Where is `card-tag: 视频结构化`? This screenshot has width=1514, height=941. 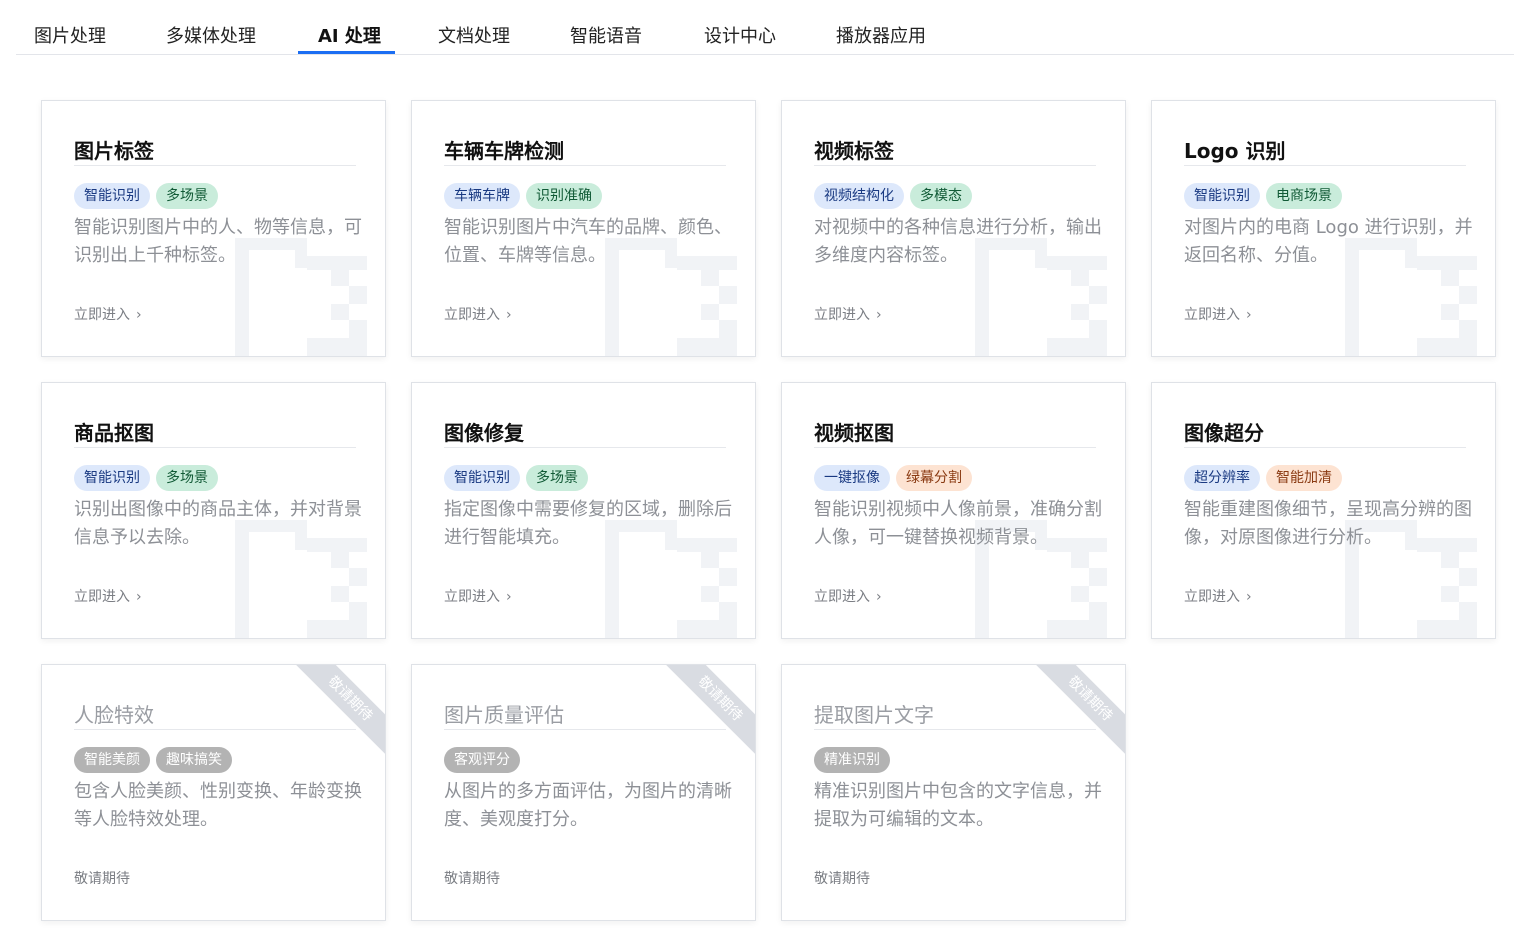
card-tag: 视频结构化 is located at coordinates (859, 196).